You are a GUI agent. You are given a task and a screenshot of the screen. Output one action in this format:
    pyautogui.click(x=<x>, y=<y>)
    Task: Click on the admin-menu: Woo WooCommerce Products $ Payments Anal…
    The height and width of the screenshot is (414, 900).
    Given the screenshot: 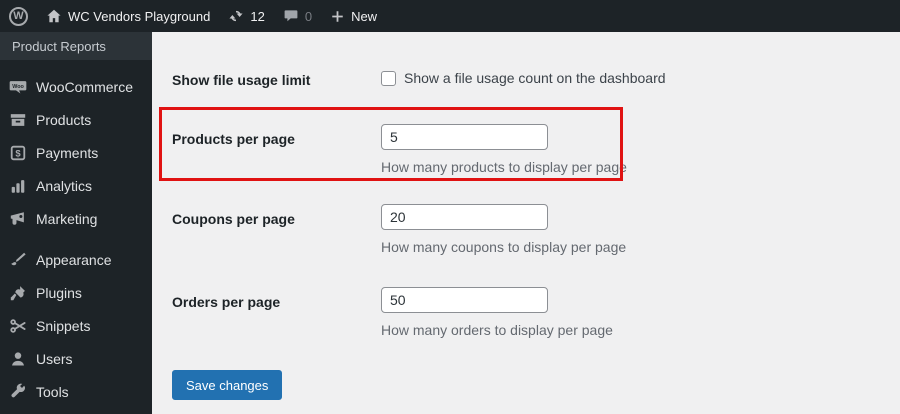 What is the action you would take?
    pyautogui.click(x=76, y=234)
    